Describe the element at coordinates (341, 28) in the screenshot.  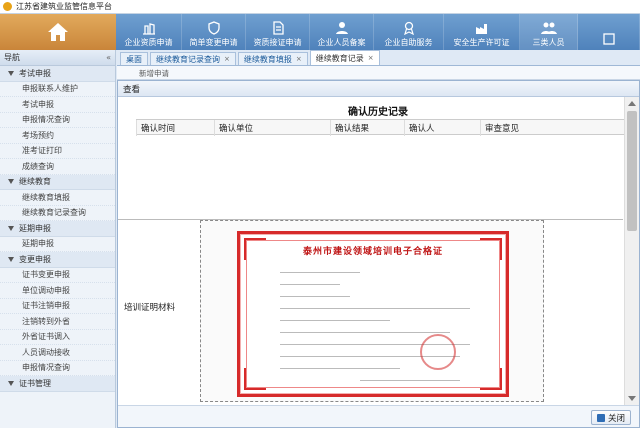
I see `person-icon` at that location.